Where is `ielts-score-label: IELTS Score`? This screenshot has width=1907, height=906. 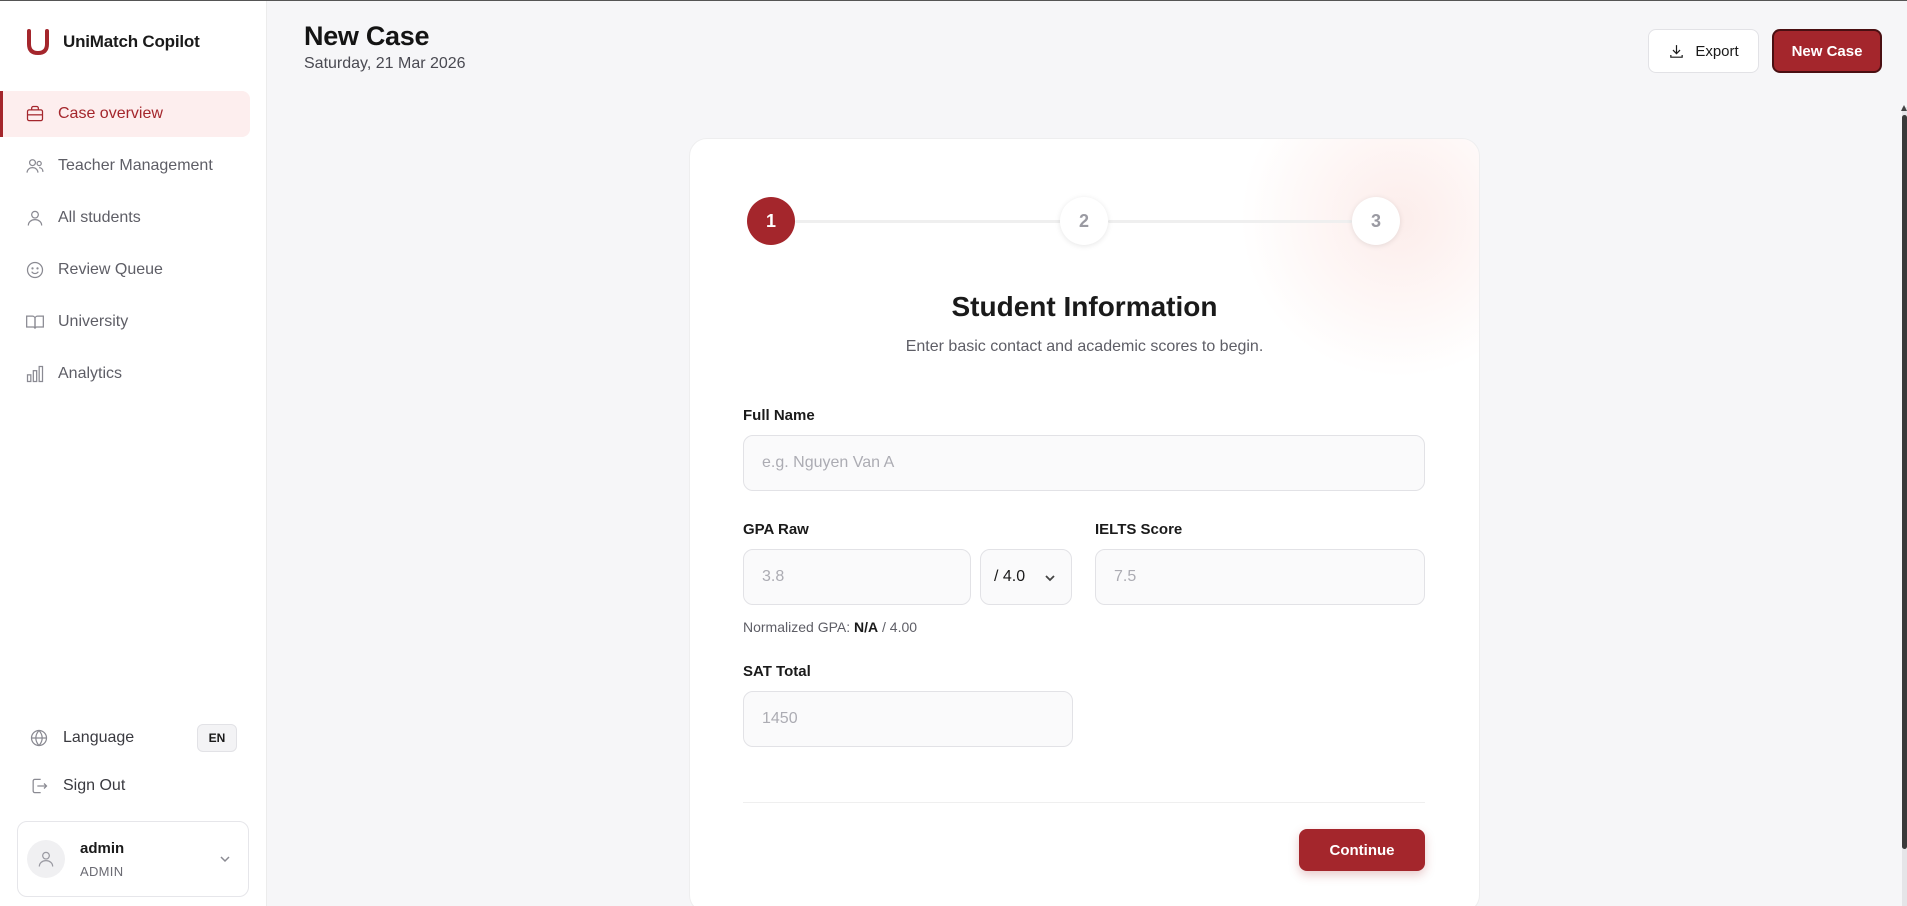
ielts-score-label: IELTS Score is located at coordinates (1139, 529).